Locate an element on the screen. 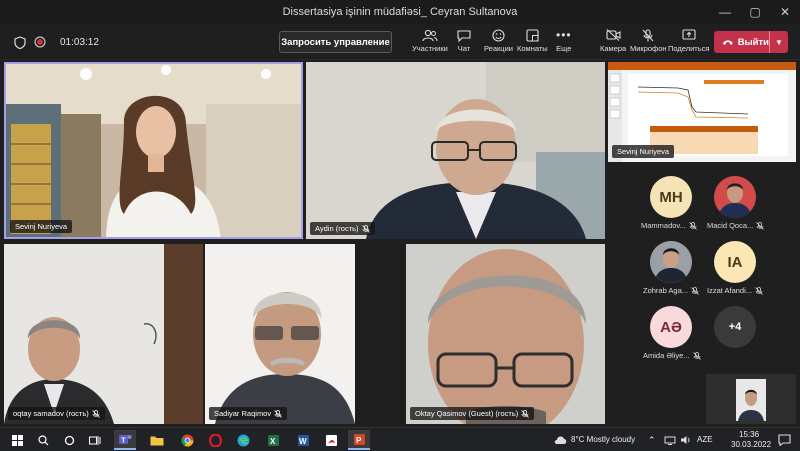 The height and width of the screenshot is (451, 800). video-feed is located at coordinates (103, 334).